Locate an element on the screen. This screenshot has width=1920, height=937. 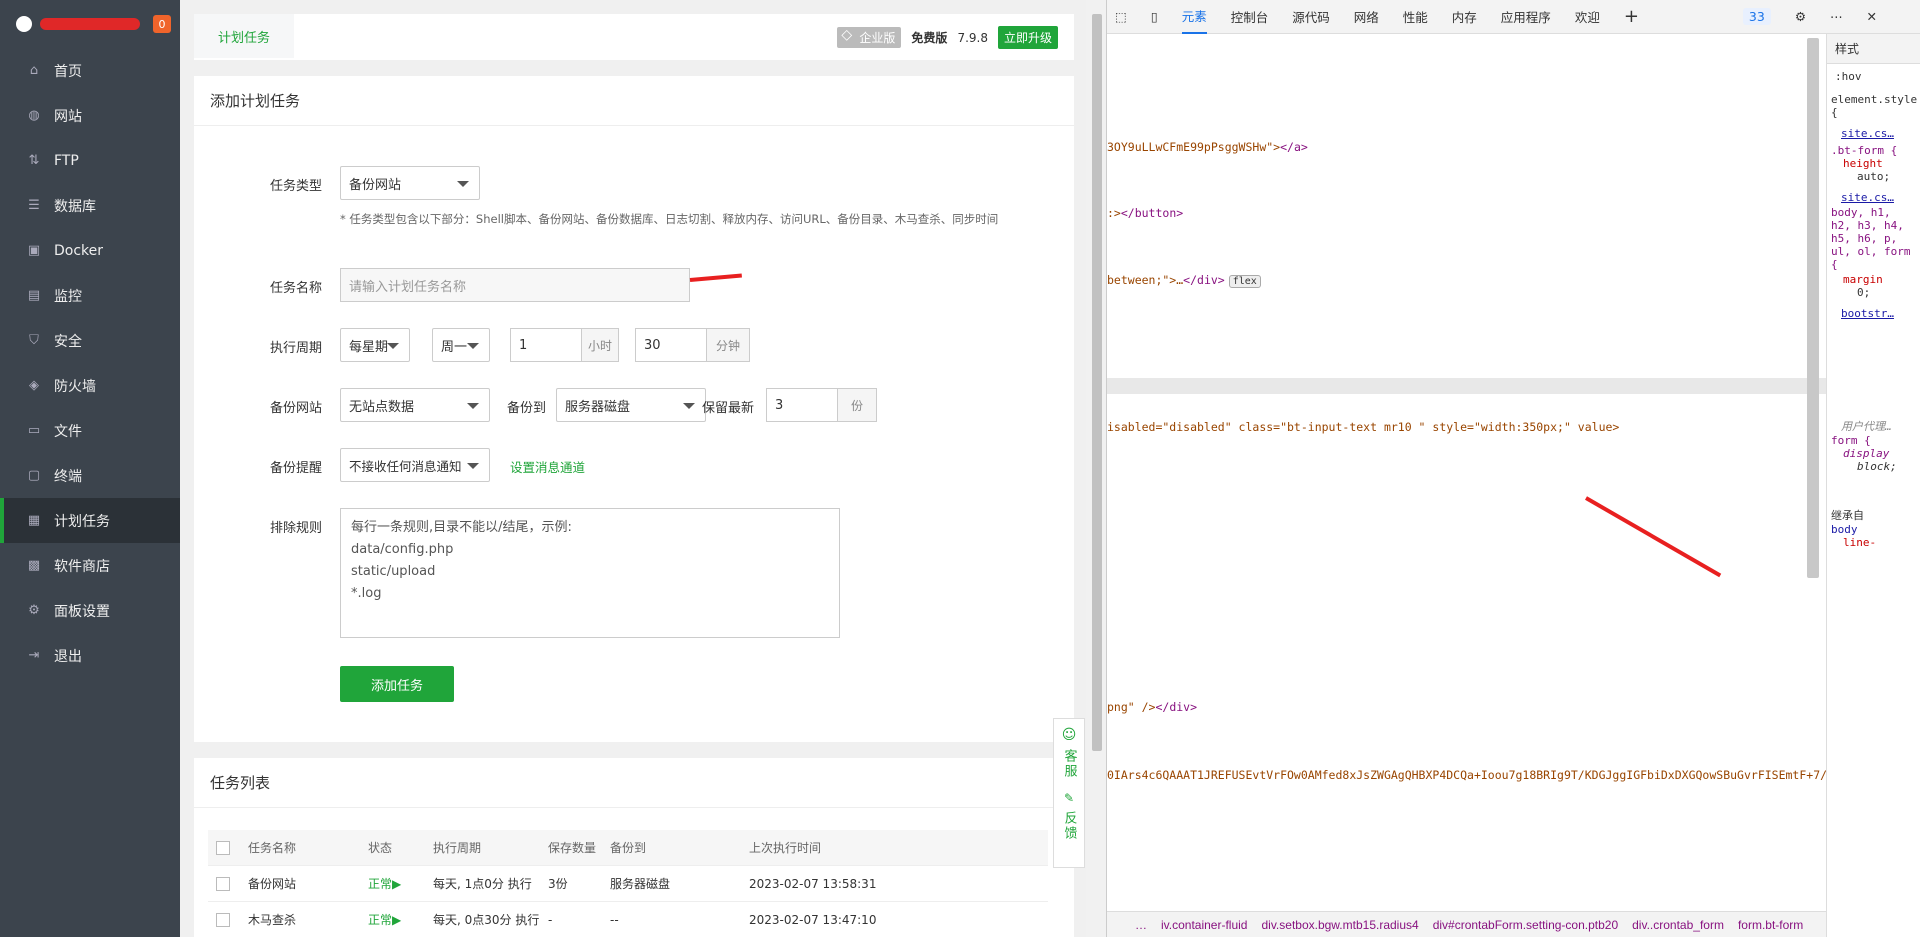
sidebar-item-12: ⚙ 面板设置 is located at coordinates (90, 610).